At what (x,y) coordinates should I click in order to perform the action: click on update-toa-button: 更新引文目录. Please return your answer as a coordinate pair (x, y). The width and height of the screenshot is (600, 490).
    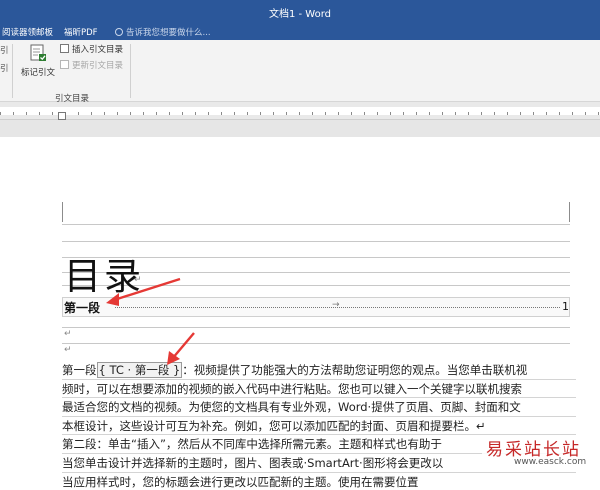
    Looking at the image, I should click on (91, 66).